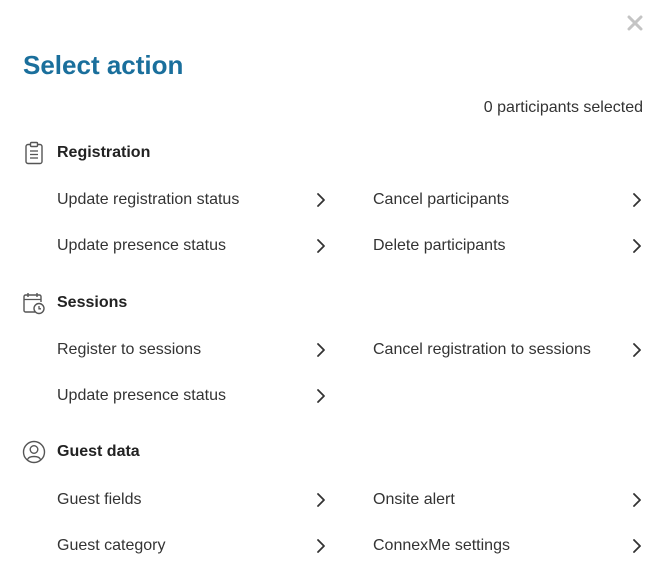 This screenshot has height=573, width=657. I want to click on action-onsite-alert: Onsite alert, so click(508, 500).